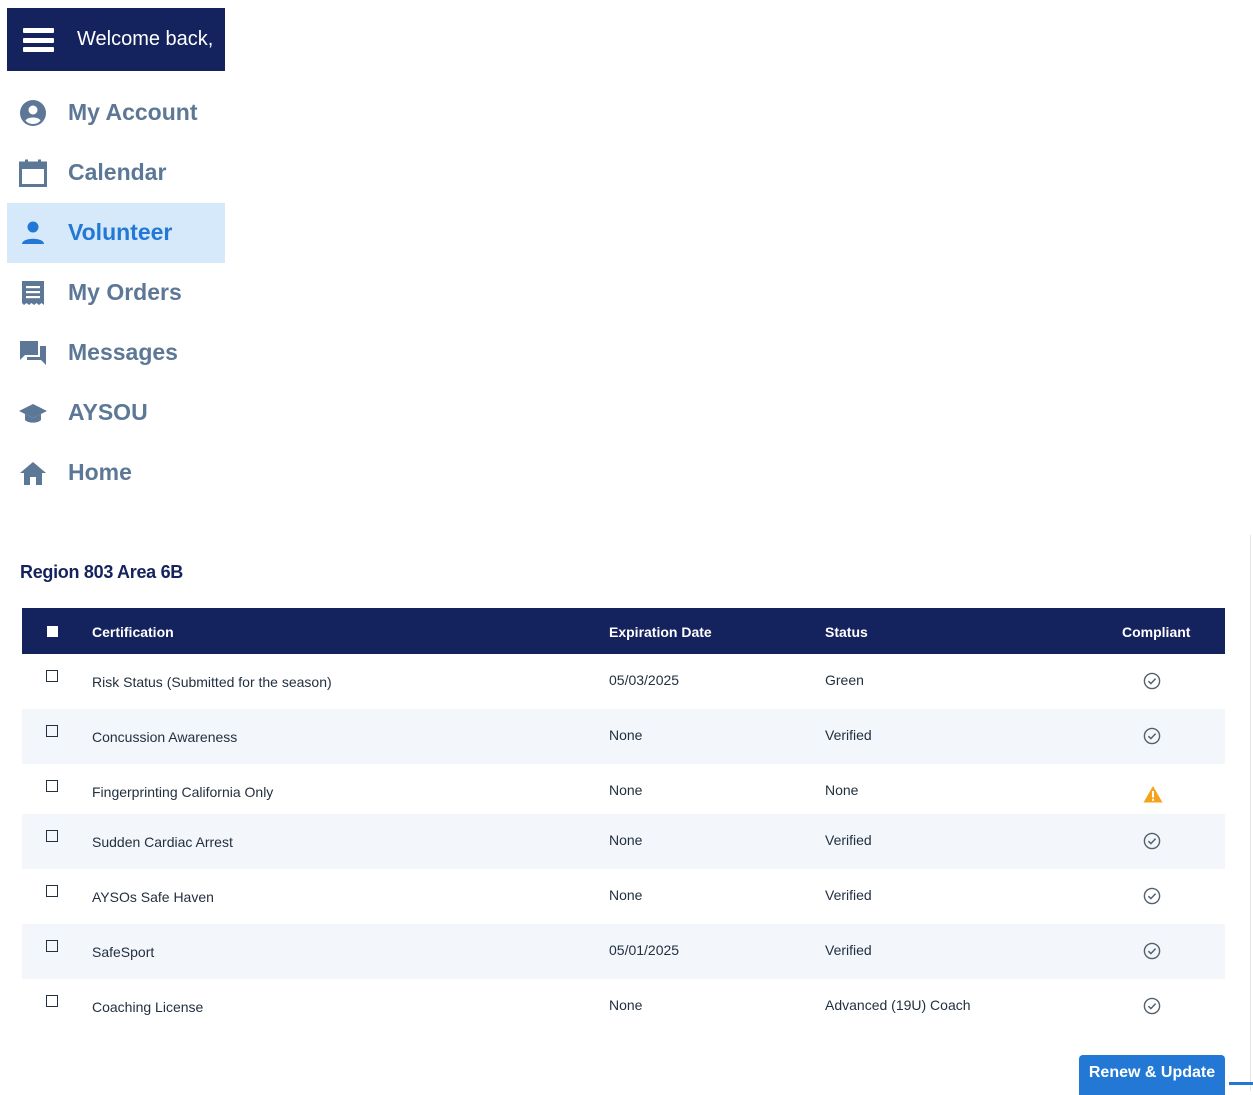  I want to click on sidebar-item-aysou: AYSOU, so click(116, 413).